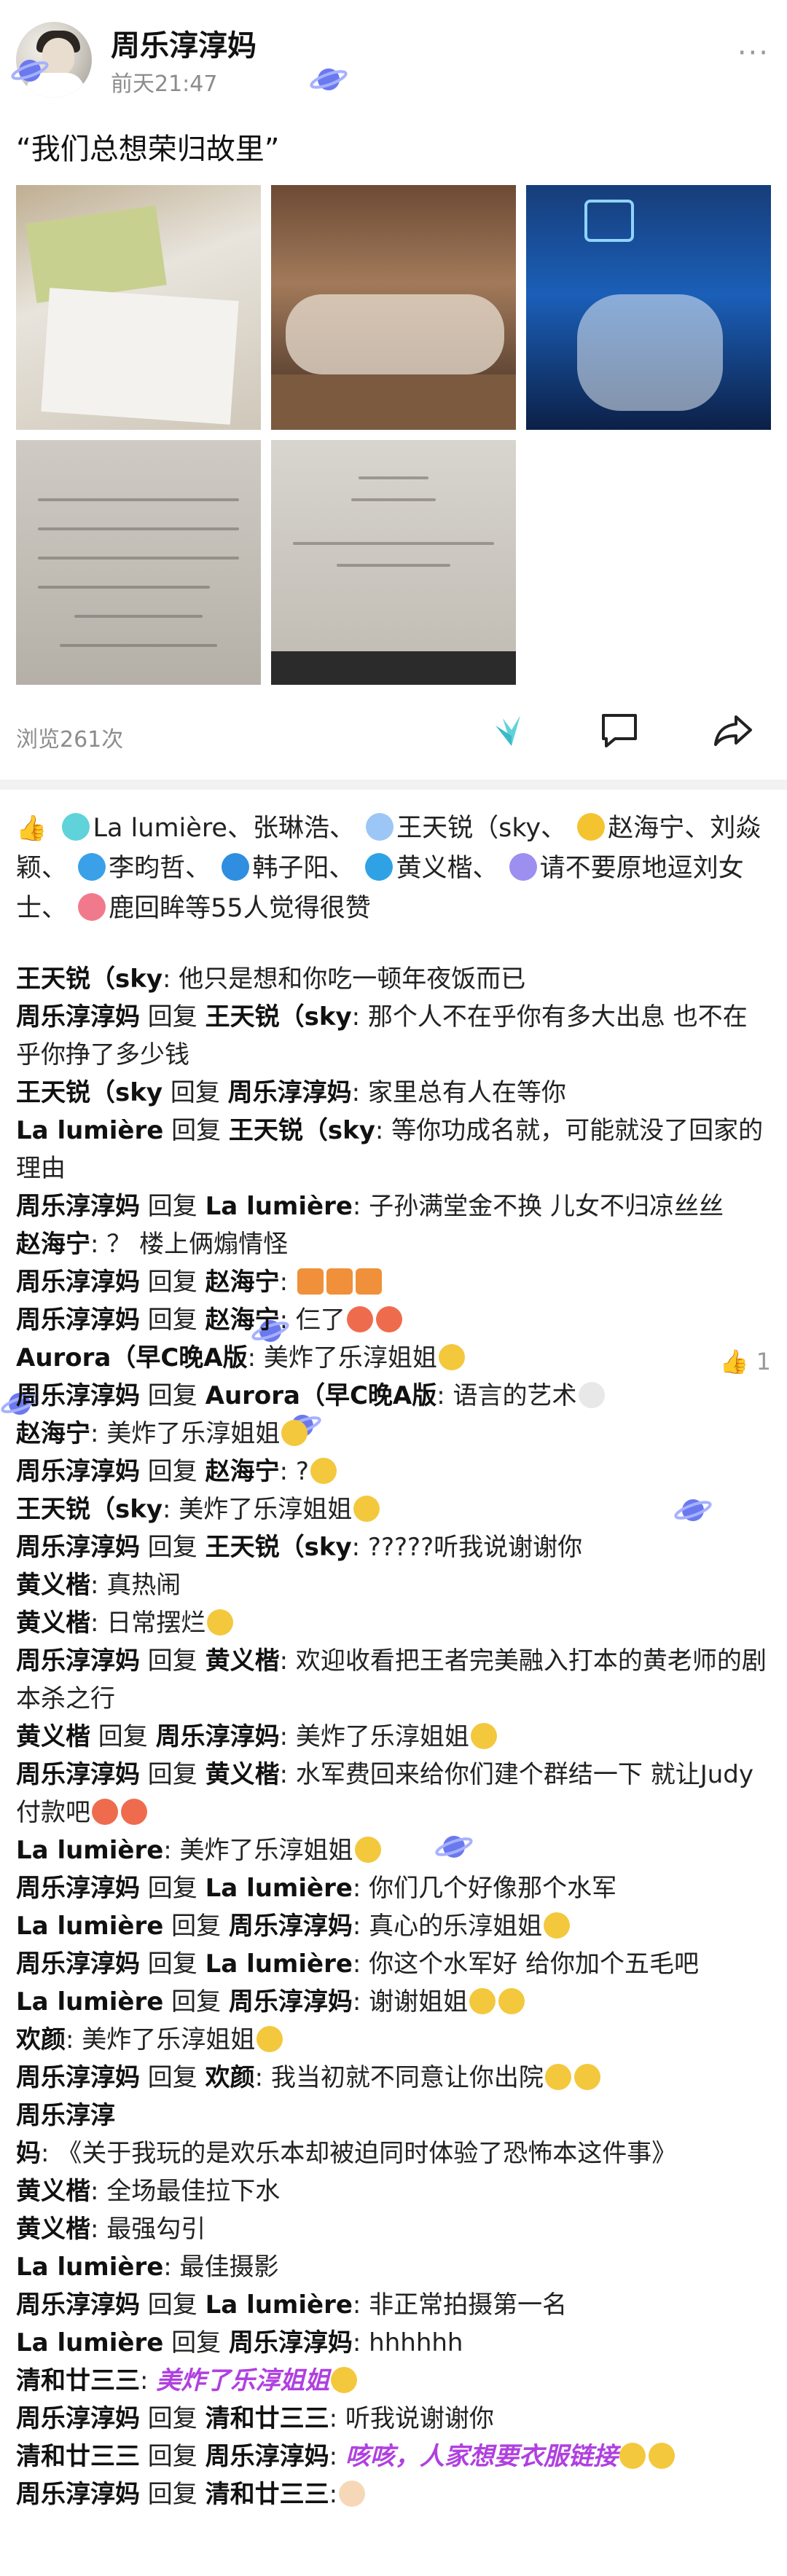 This screenshot has height=2576, width=787. Describe the element at coordinates (393, 2419) in the screenshot. I see `comment-item: 周乐淳淳妈 回复 清和廿三三: 听我说谢谢你` at that location.